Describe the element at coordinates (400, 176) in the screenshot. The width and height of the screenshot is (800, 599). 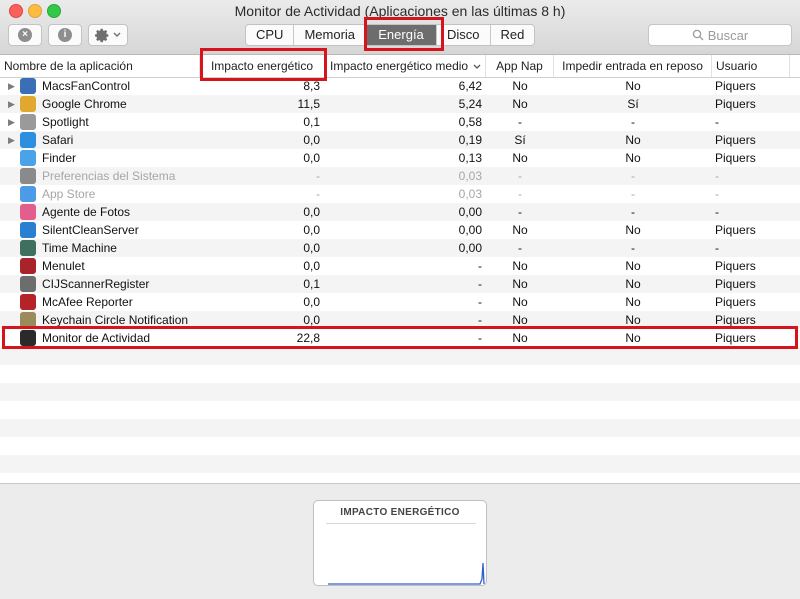
I see `table-row: Preferencias del Sistema - 0,03 - - -` at that location.